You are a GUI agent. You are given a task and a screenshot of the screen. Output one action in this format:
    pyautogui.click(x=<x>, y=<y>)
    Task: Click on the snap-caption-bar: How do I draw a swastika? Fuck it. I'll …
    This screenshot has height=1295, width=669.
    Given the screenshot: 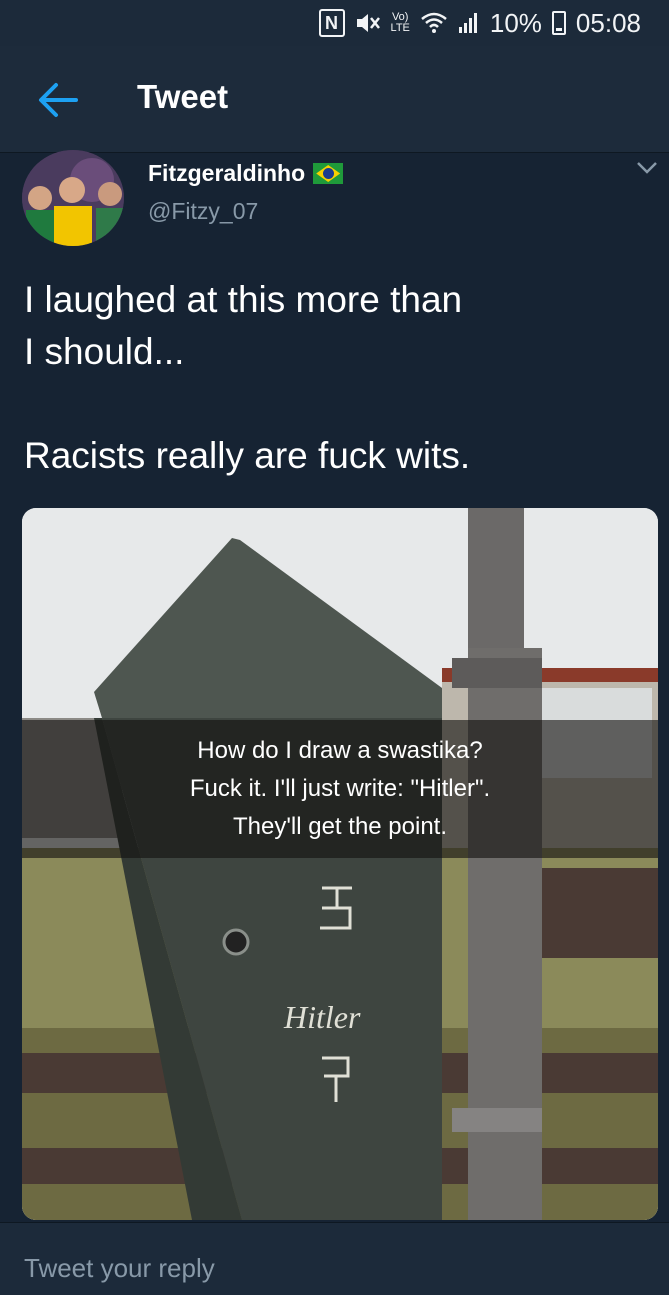 What is the action you would take?
    pyautogui.click(x=340, y=789)
    